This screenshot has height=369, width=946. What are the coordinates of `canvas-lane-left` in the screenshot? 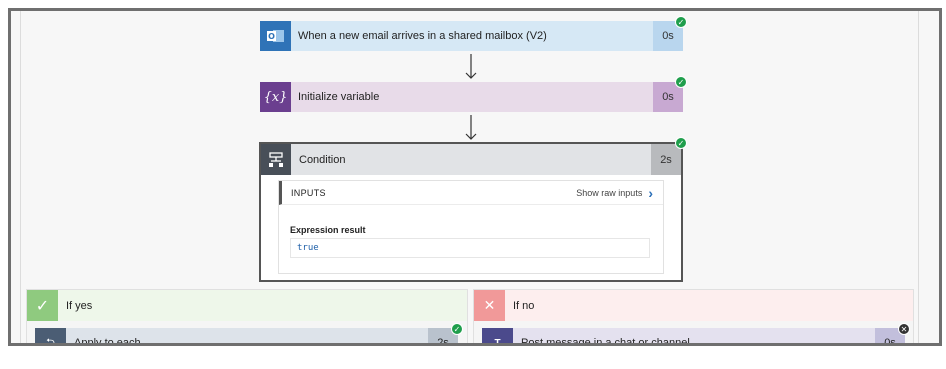 It's located at (20, 177).